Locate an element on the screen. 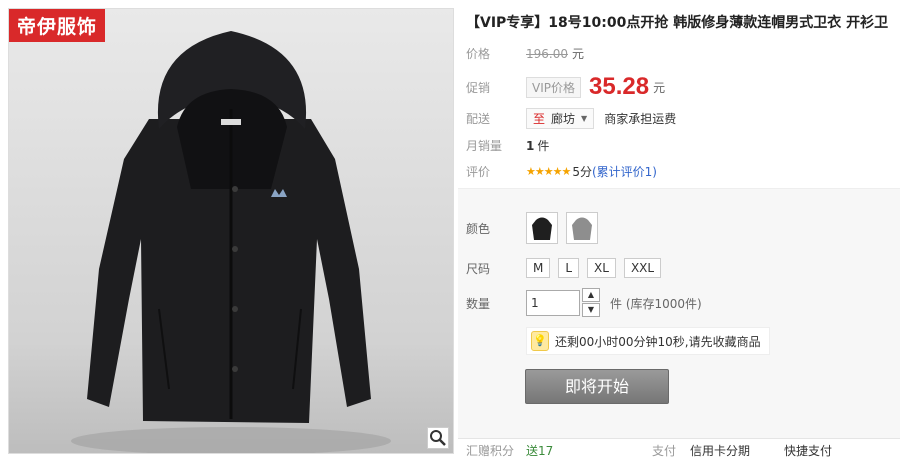 The width and height of the screenshot is (900, 459). increment-icon: ▲ is located at coordinates (591, 295).